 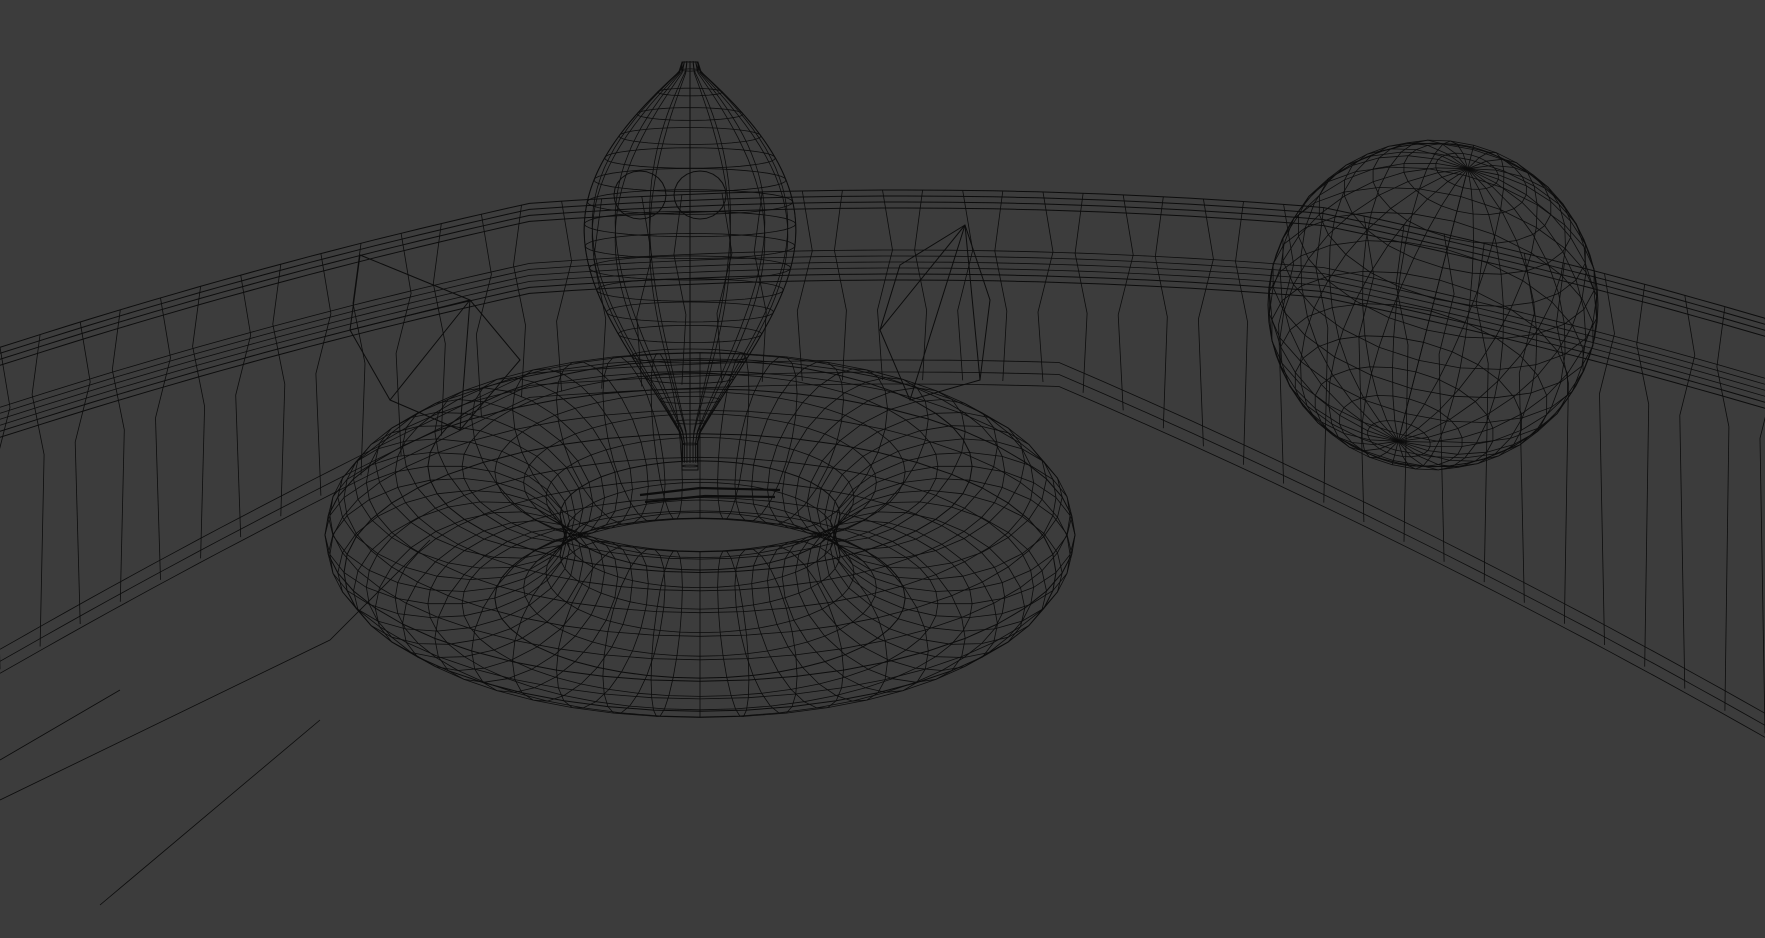 I want to click on cone-base, so click(x=935, y=332).